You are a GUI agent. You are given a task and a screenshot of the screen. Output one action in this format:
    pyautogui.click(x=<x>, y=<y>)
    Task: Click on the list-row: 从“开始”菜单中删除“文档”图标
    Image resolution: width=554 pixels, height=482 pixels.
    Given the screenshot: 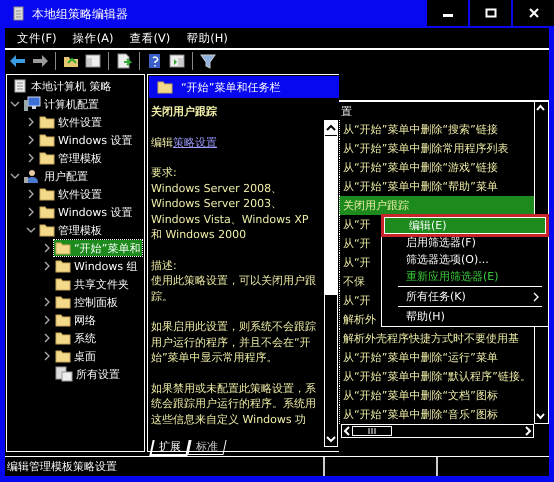 What is the action you would take?
    pyautogui.click(x=436, y=395)
    